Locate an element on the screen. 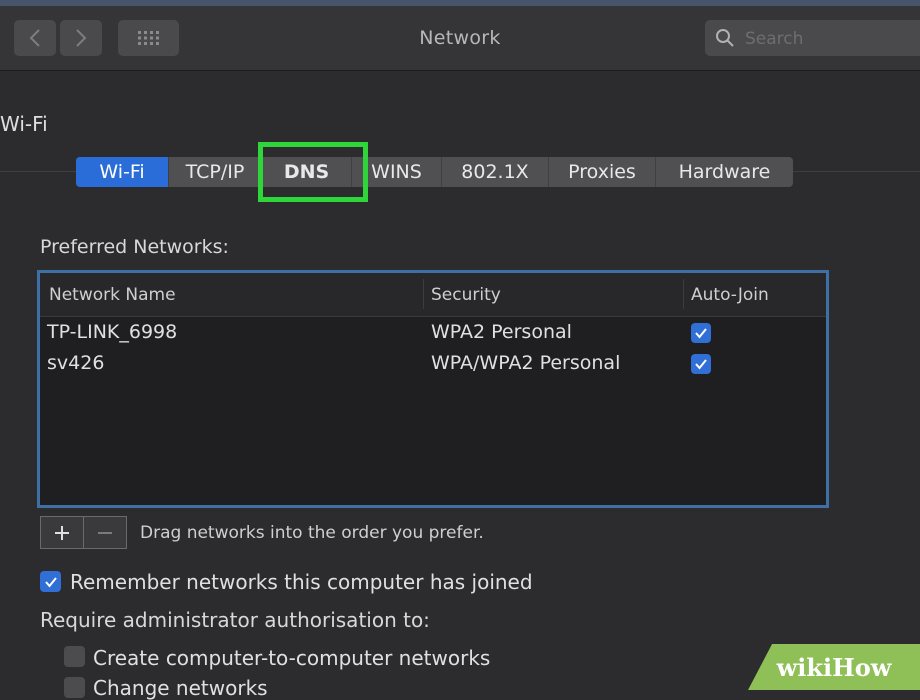  add-network-button is located at coordinates (62, 532).